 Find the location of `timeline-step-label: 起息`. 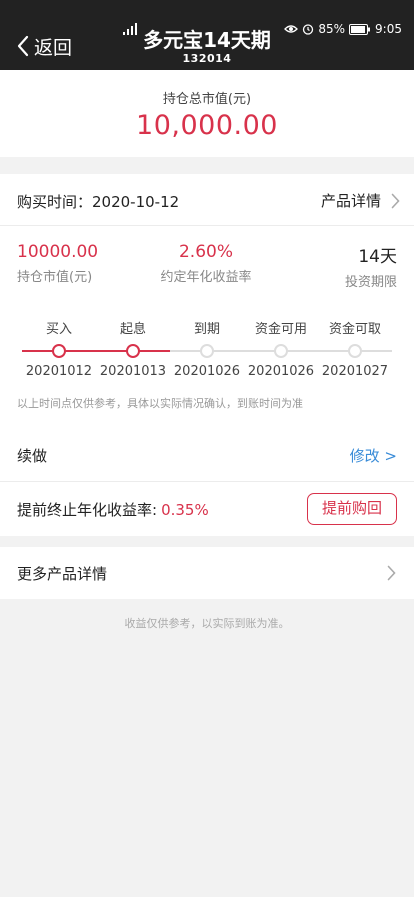

timeline-step-label: 起息 is located at coordinates (132, 329).